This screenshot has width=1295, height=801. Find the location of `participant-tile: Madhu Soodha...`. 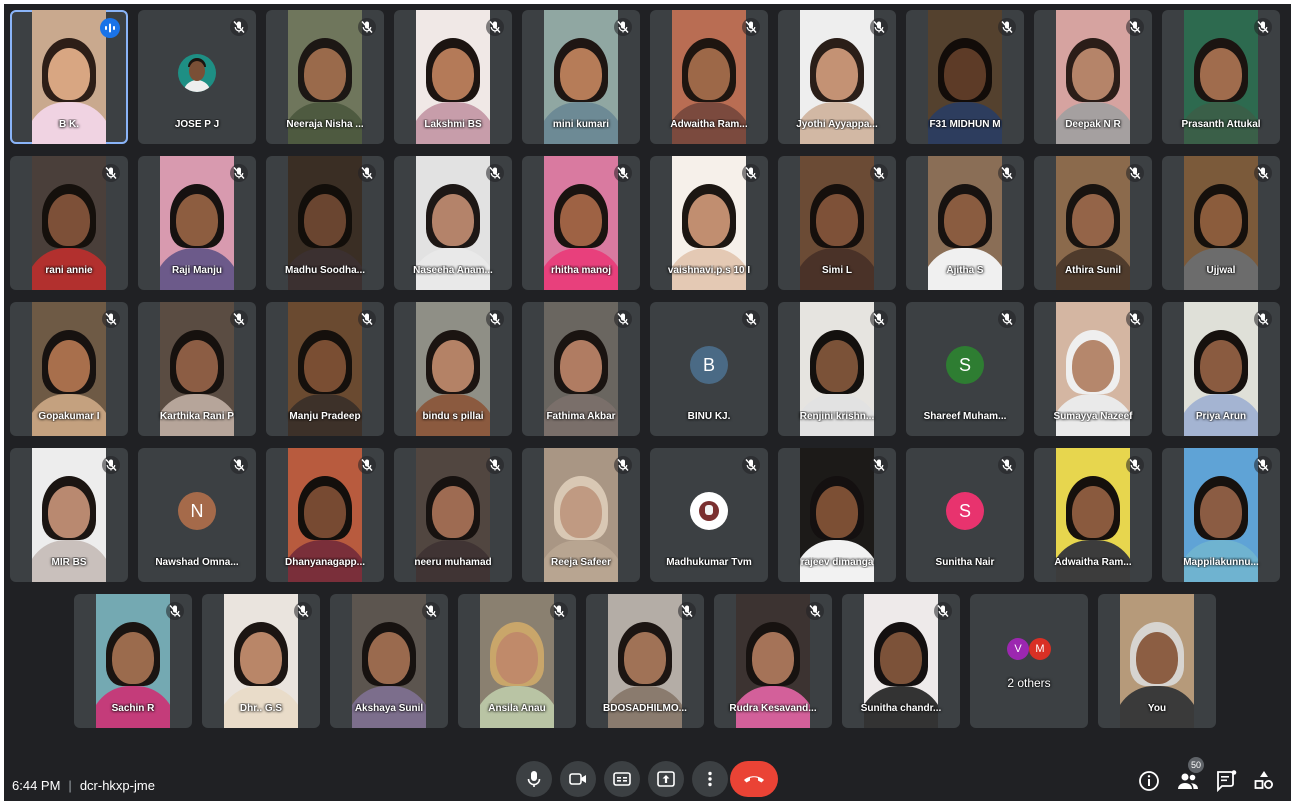

participant-tile: Madhu Soodha... is located at coordinates (325, 223).